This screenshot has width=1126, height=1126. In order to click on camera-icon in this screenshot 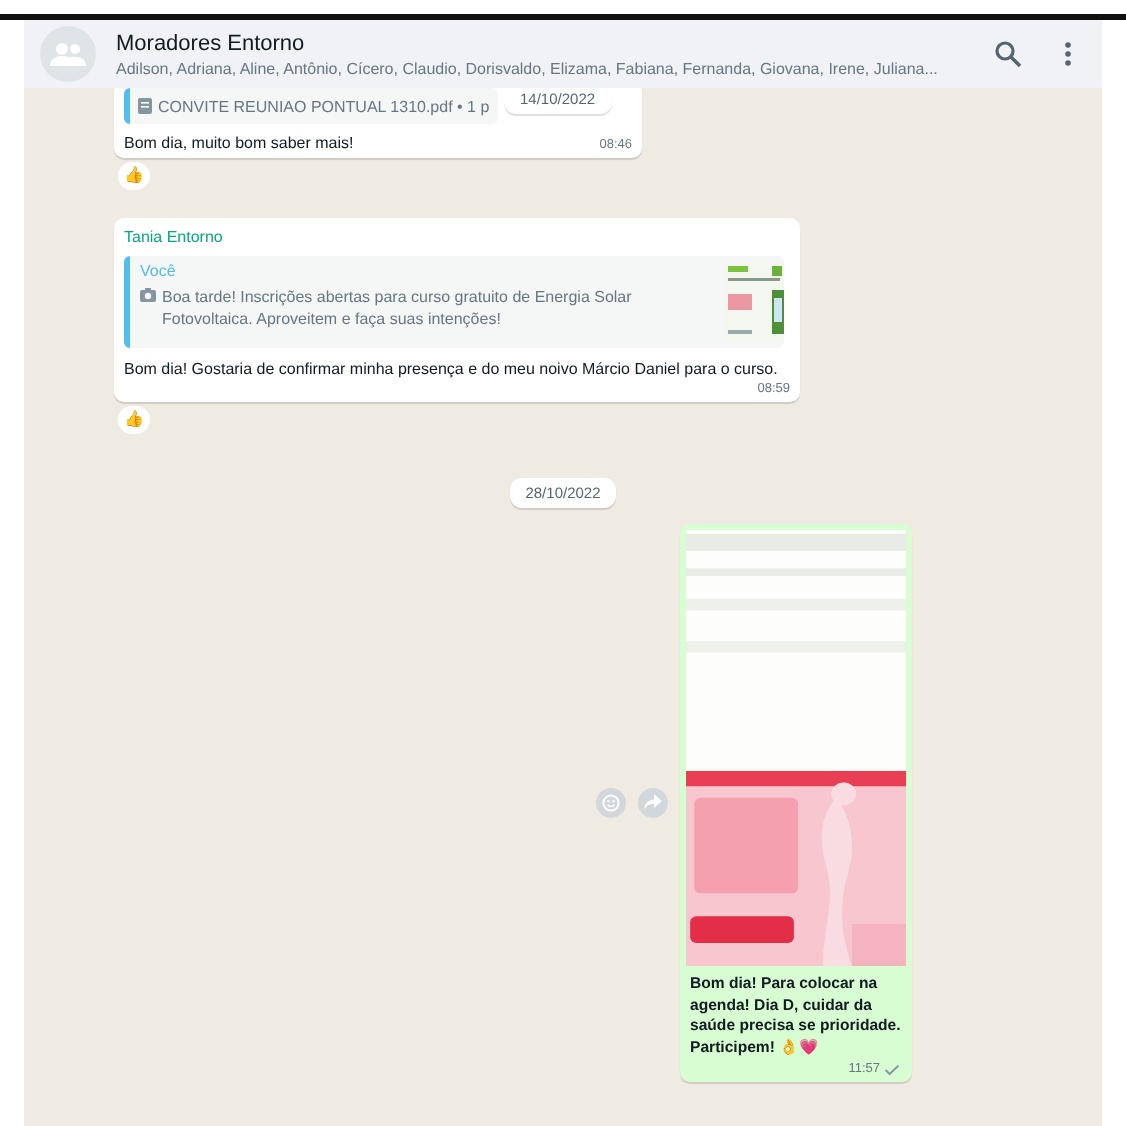, I will do `click(148, 295)`.